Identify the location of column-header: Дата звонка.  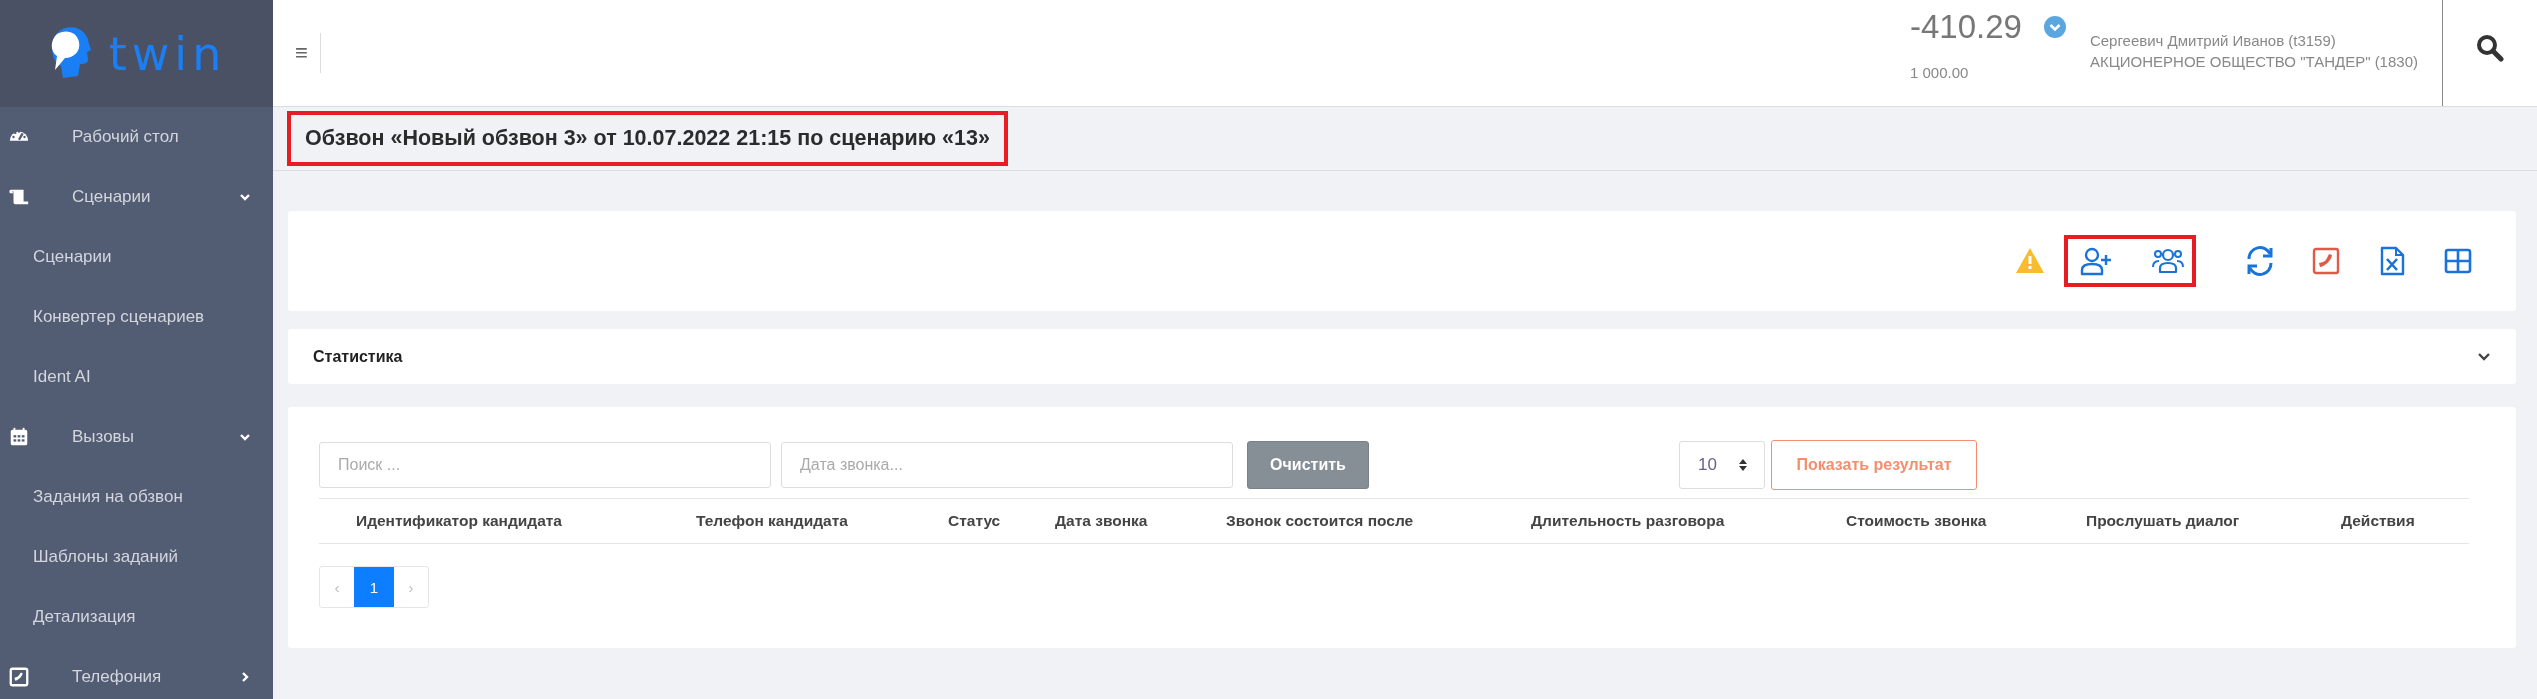
(1140, 521).